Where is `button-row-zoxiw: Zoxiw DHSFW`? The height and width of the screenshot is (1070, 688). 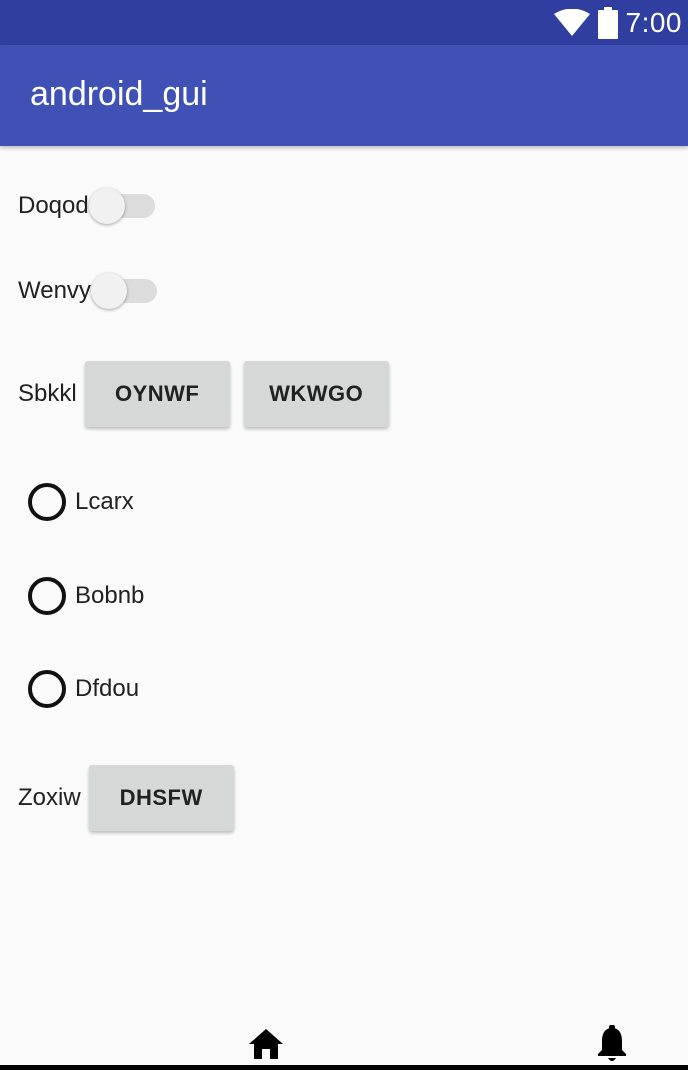
button-row-zoxiw: Zoxiw DHSFW is located at coordinates (126, 798).